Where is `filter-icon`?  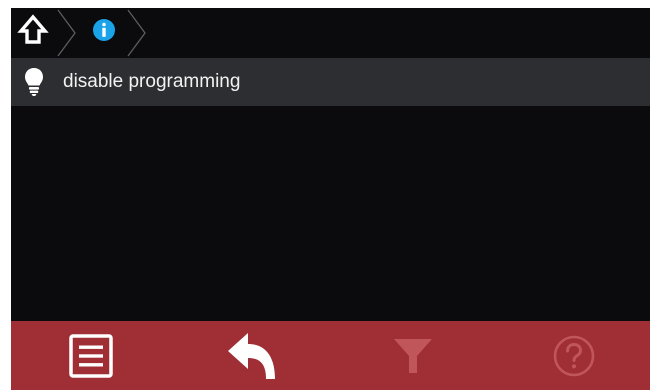 filter-icon is located at coordinates (413, 355).